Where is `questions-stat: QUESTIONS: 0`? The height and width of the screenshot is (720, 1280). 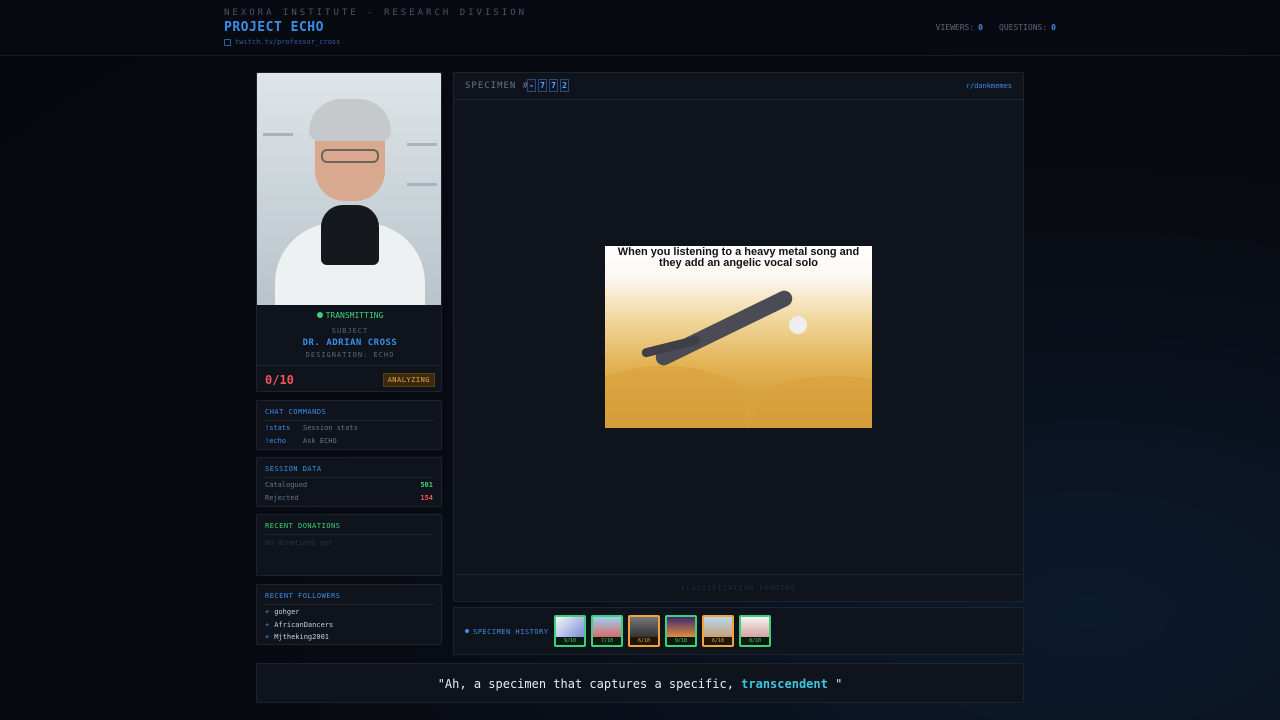 questions-stat: QUESTIONS: 0 is located at coordinates (1027, 27).